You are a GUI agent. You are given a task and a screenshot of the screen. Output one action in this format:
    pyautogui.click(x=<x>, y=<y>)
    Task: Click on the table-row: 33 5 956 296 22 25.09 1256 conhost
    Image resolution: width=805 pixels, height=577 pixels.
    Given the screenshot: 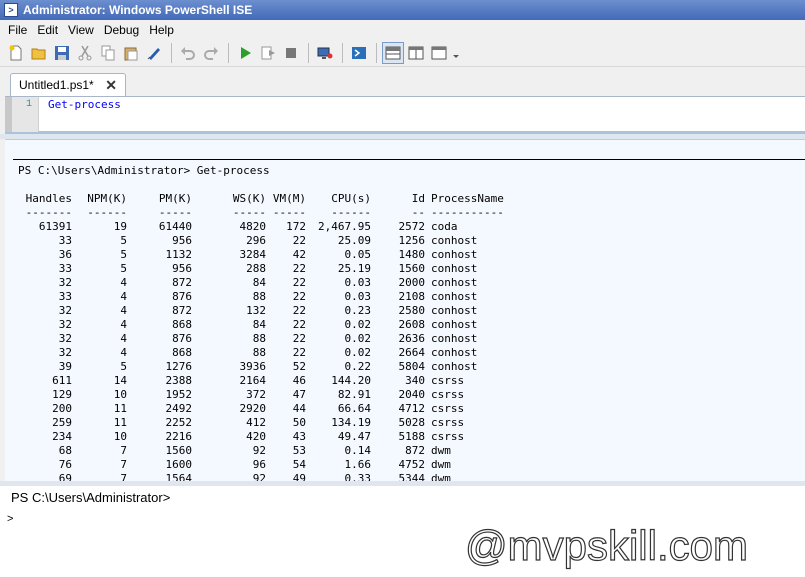 What is the action you would take?
    pyautogui.click(x=271, y=241)
    